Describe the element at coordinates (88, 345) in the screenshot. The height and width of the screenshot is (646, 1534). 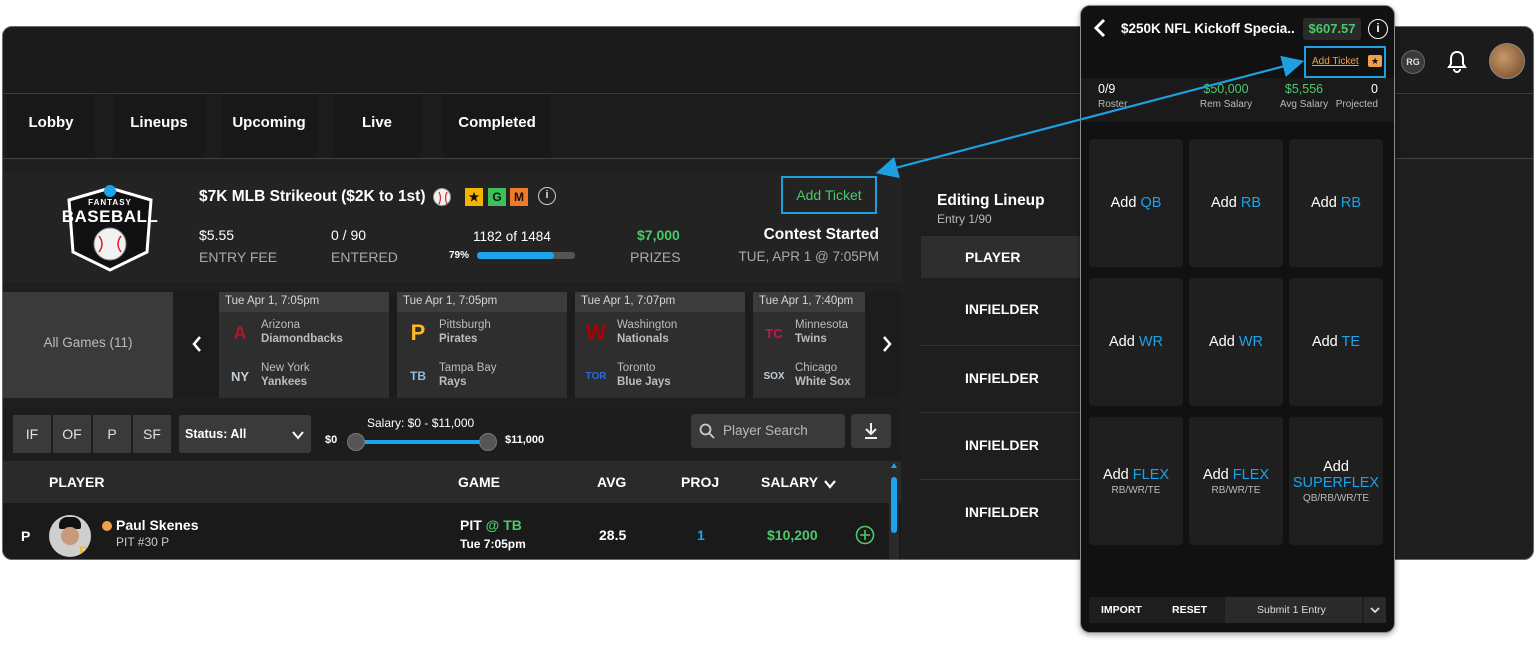
I see `all-games-button: All Games (11)` at that location.